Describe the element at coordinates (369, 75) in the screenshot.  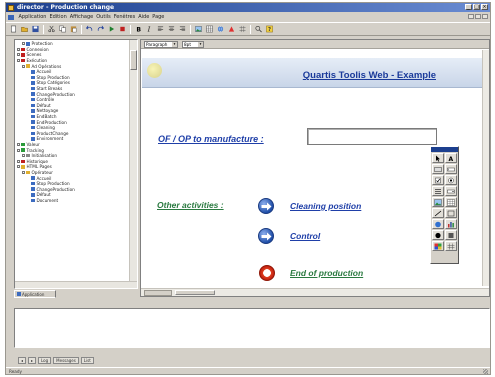
I see `banner-title: Quartis Toolis Web - Example` at that location.